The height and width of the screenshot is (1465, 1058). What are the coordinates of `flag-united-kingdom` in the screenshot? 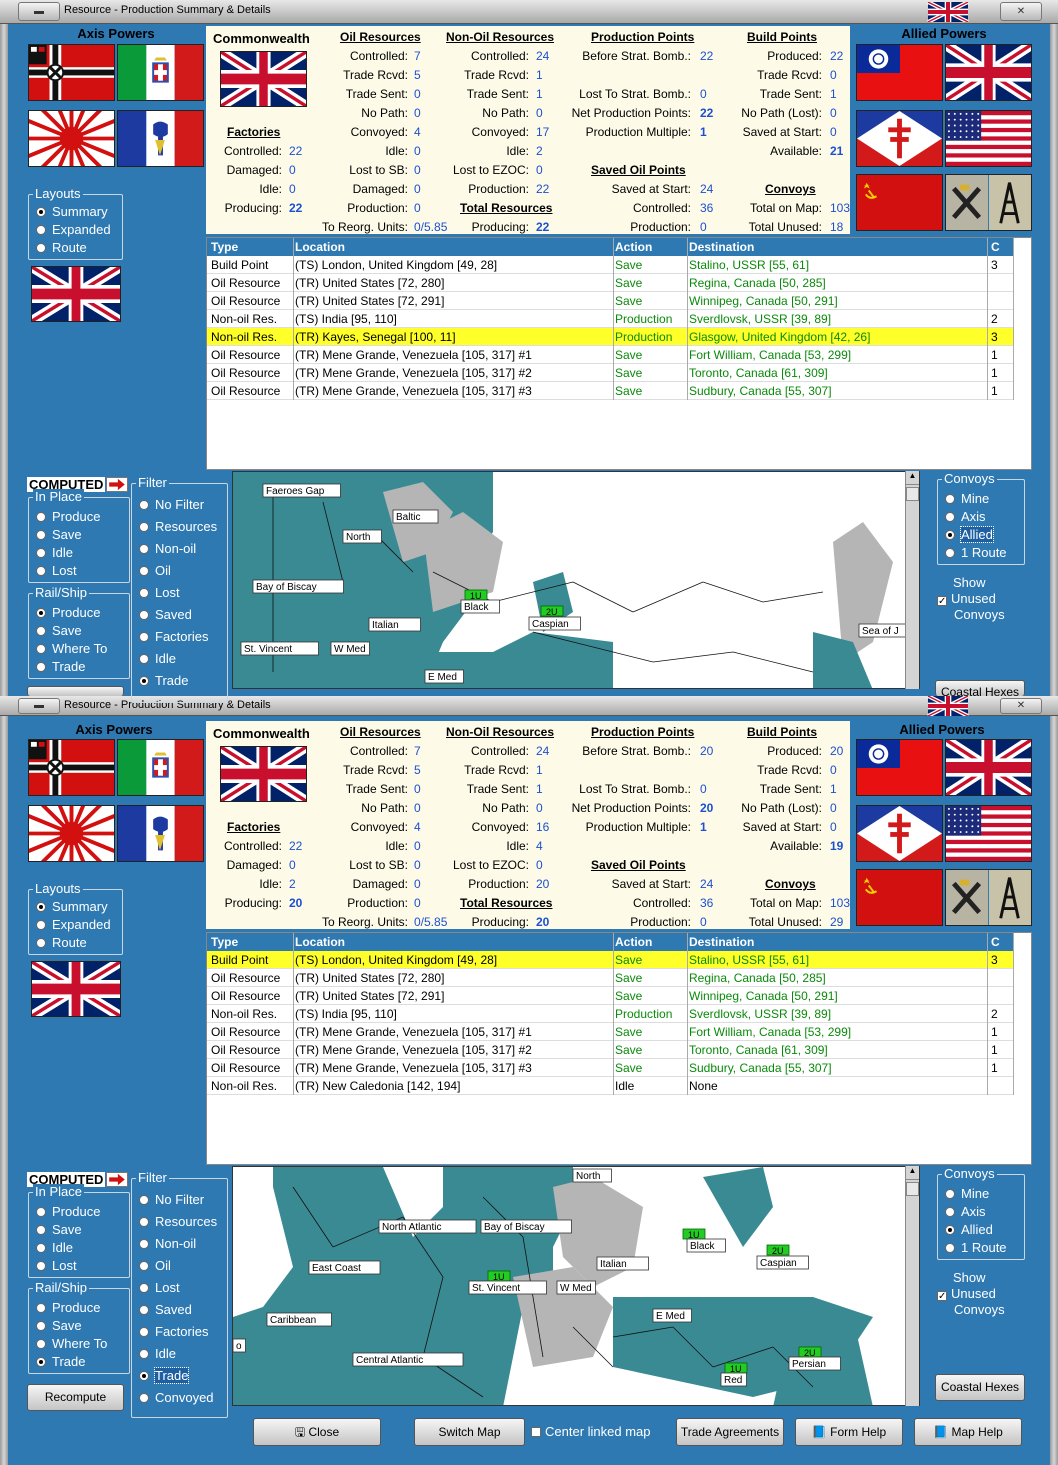 It's located at (988, 767).